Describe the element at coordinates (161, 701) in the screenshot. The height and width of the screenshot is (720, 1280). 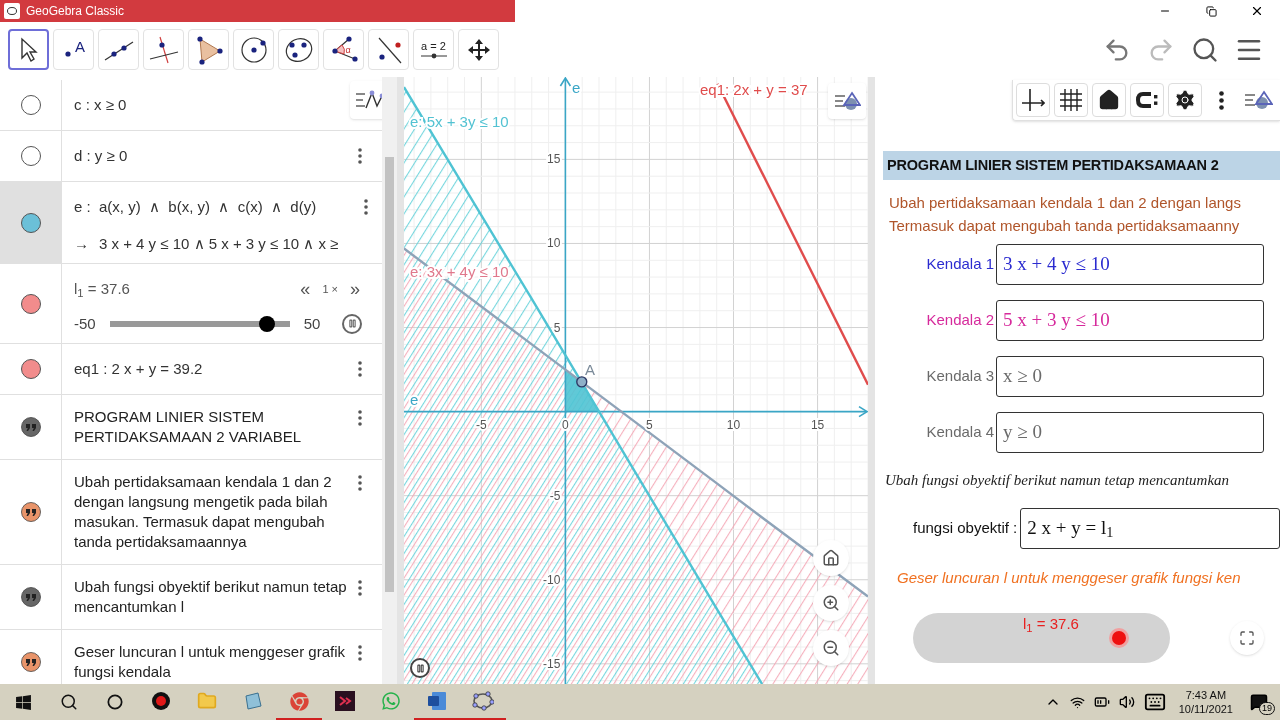
I see `record-icon` at that location.